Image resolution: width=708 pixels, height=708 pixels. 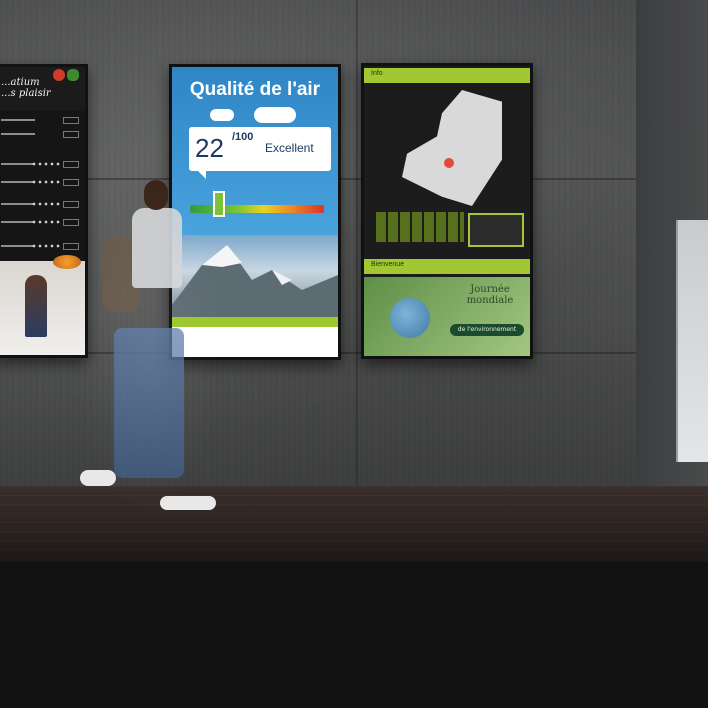 What do you see at coordinates (73, 75) in the screenshot?
I see `leaf-icon` at bounding box center [73, 75].